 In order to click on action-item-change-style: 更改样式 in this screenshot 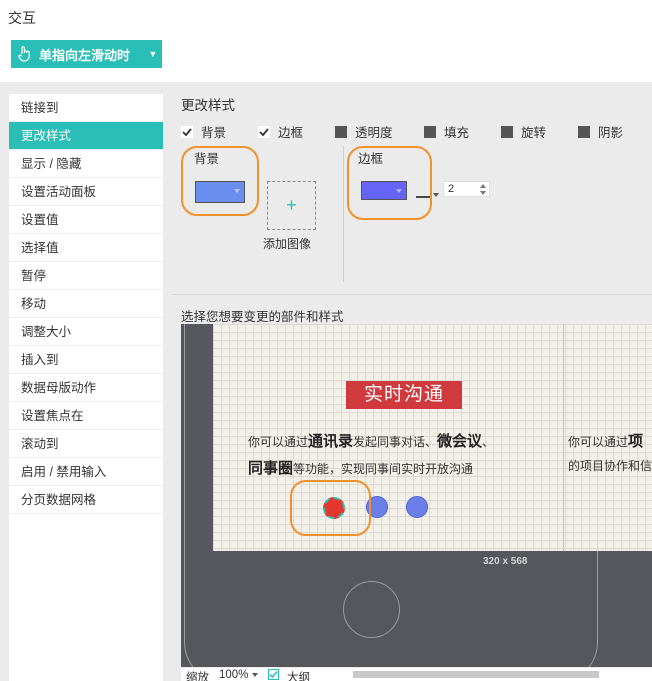, I will do `click(86, 136)`.